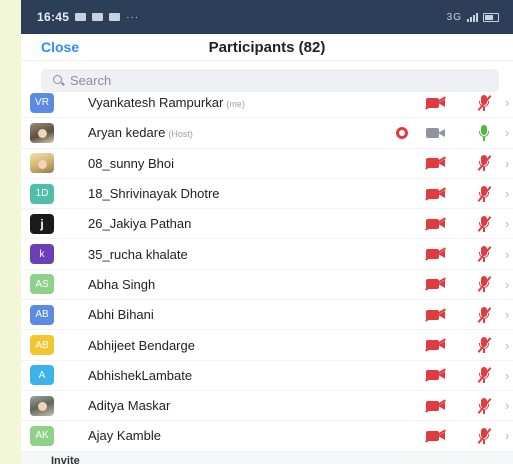 This screenshot has width=513, height=464. Describe the element at coordinates (267, 406) in the screenshot. I see `participant-row: Aditya Maskar ›` at that location.